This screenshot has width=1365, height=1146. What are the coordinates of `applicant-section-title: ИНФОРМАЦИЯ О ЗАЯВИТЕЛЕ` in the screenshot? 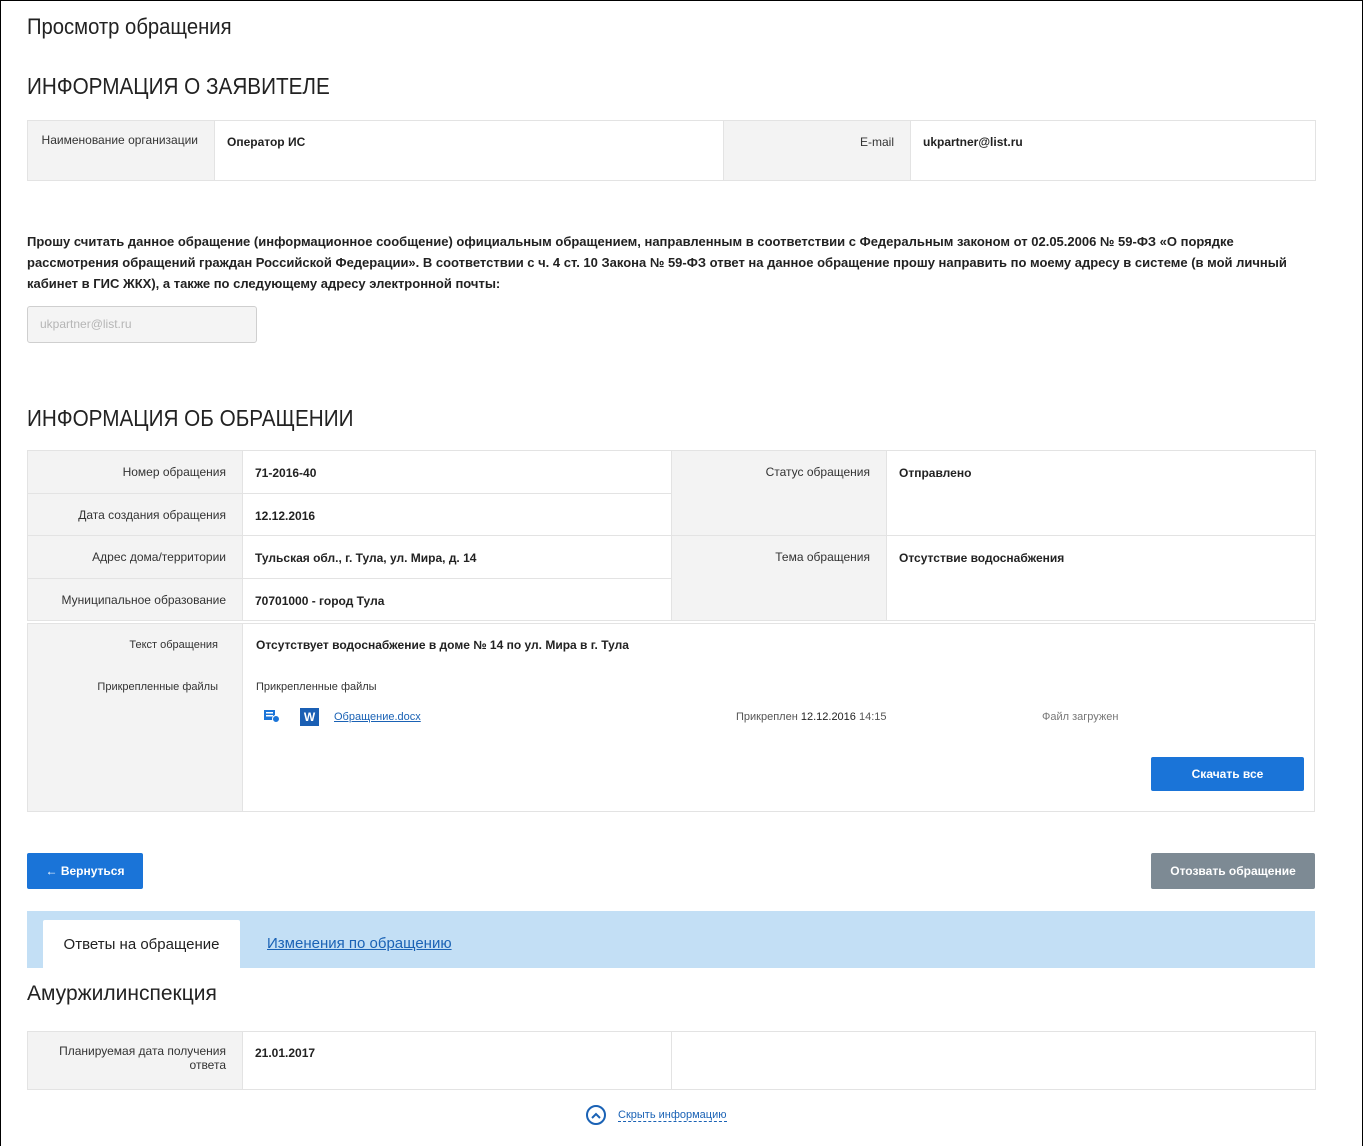 It's located at (178, 86).